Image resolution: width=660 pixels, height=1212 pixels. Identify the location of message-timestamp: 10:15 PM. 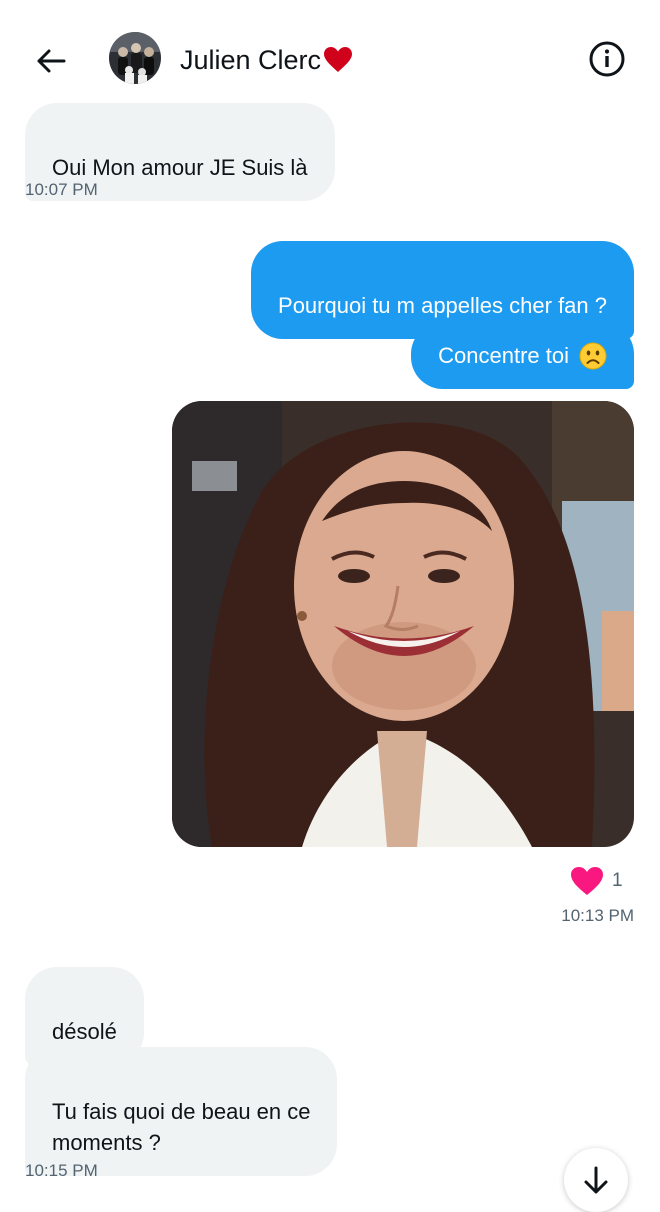
(61, 1170).